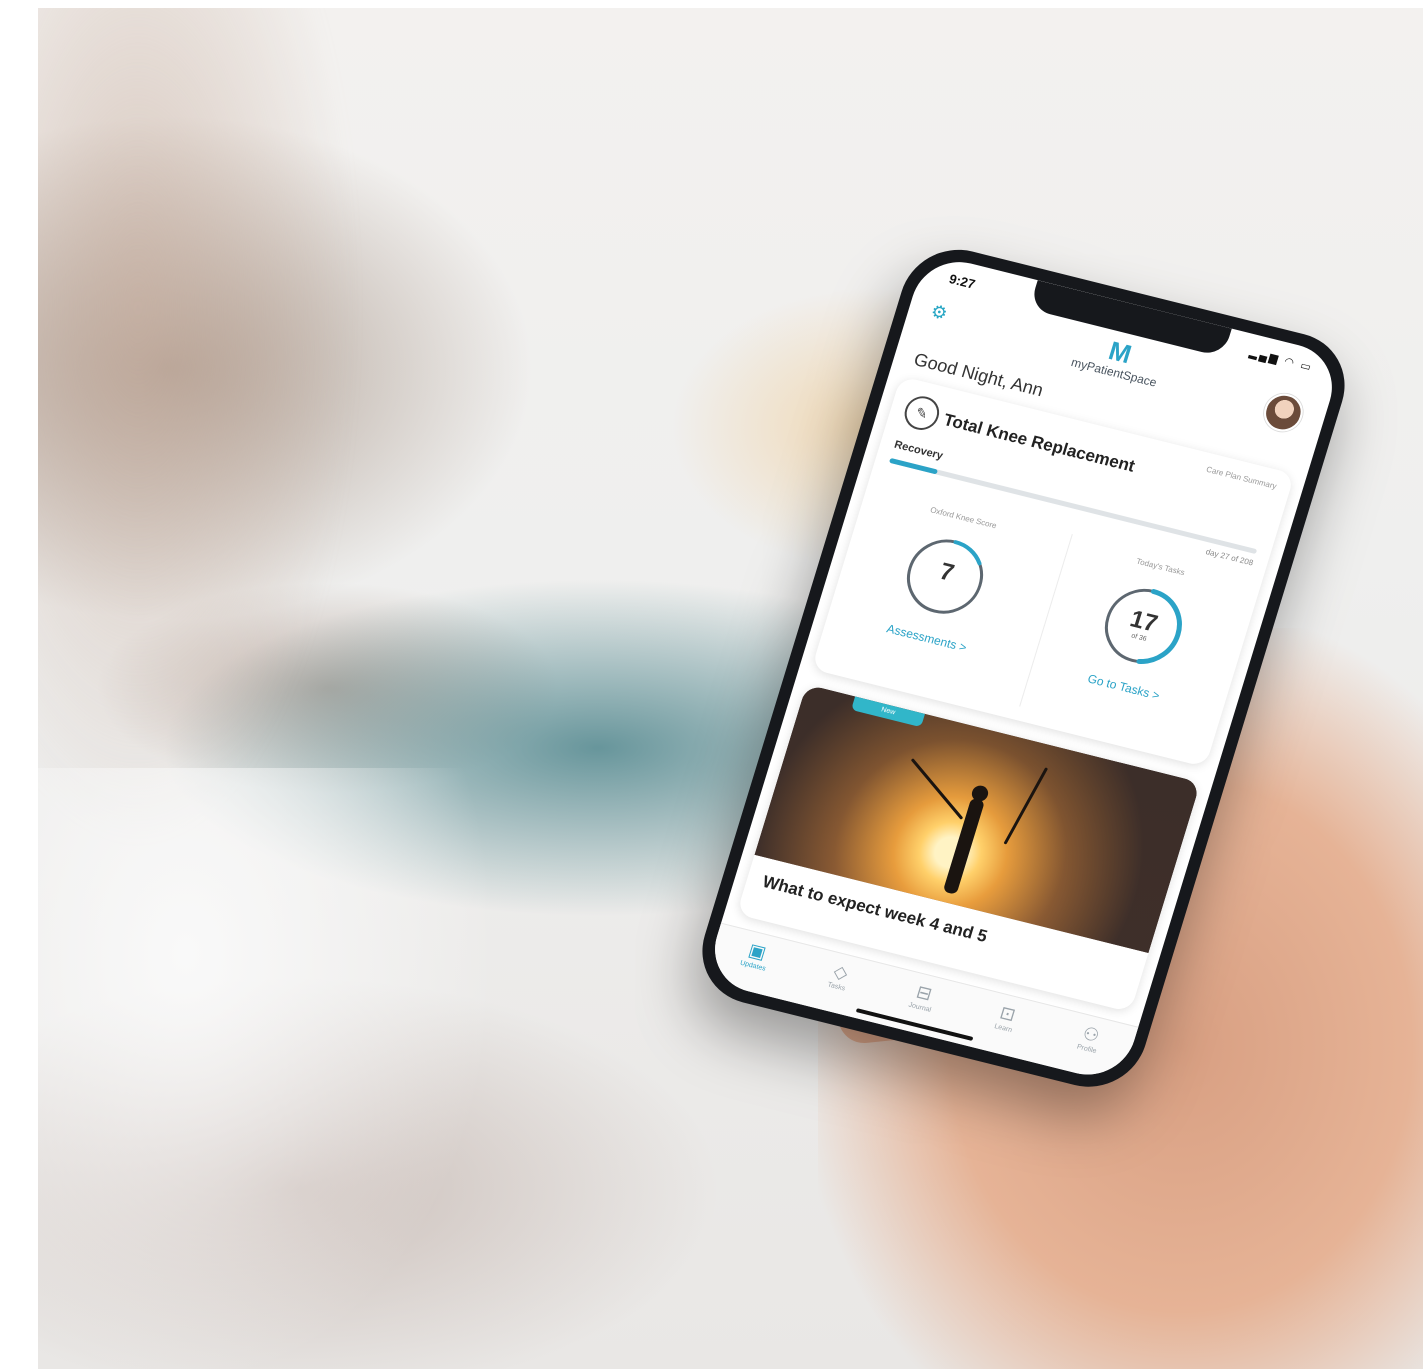 The image size is (1423, 1369). I want to click on avatar, so click(1283, 412).